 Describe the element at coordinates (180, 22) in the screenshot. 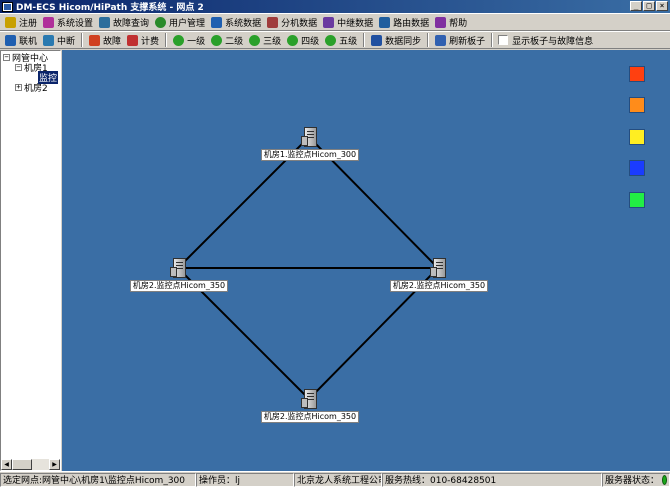

I see `user-management-button: 用户管理` at that location.